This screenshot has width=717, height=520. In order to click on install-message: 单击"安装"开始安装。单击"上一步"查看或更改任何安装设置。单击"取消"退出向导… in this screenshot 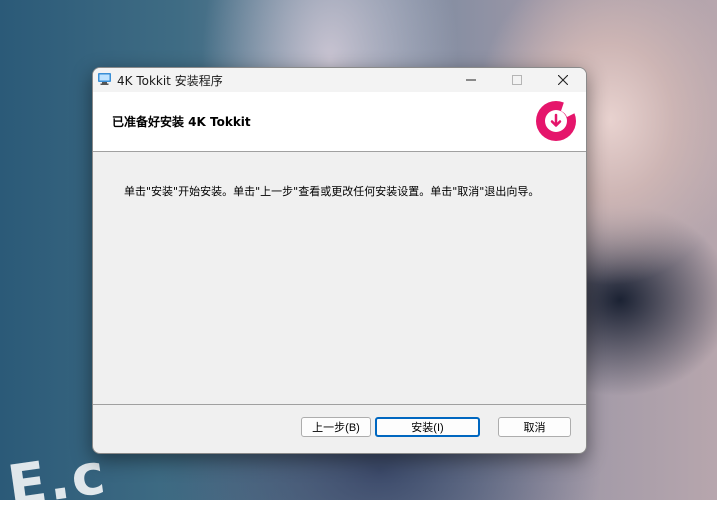, I will do `click(332, 191)`.